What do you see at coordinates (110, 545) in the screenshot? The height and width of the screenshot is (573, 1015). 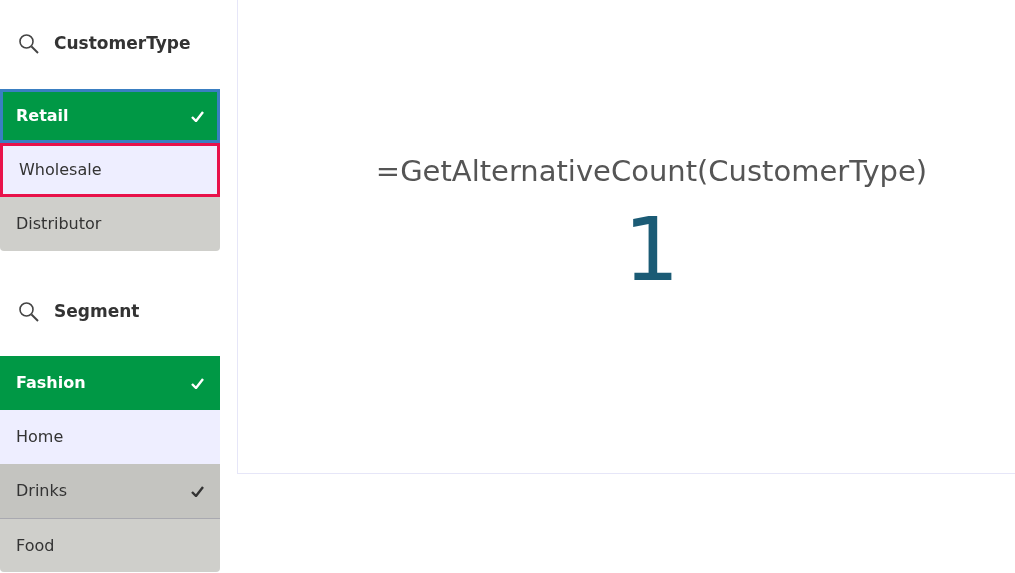 I see `filter-item: Food` at bounding box center [110, 545].